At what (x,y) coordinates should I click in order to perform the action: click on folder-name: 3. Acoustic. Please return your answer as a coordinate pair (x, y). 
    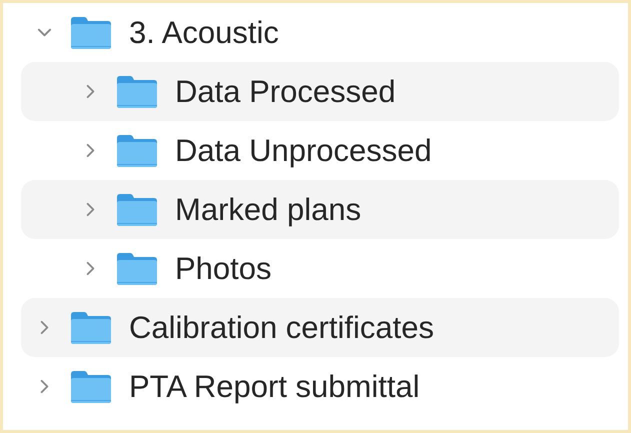
    Looking at the image, I should click on (204, 32).